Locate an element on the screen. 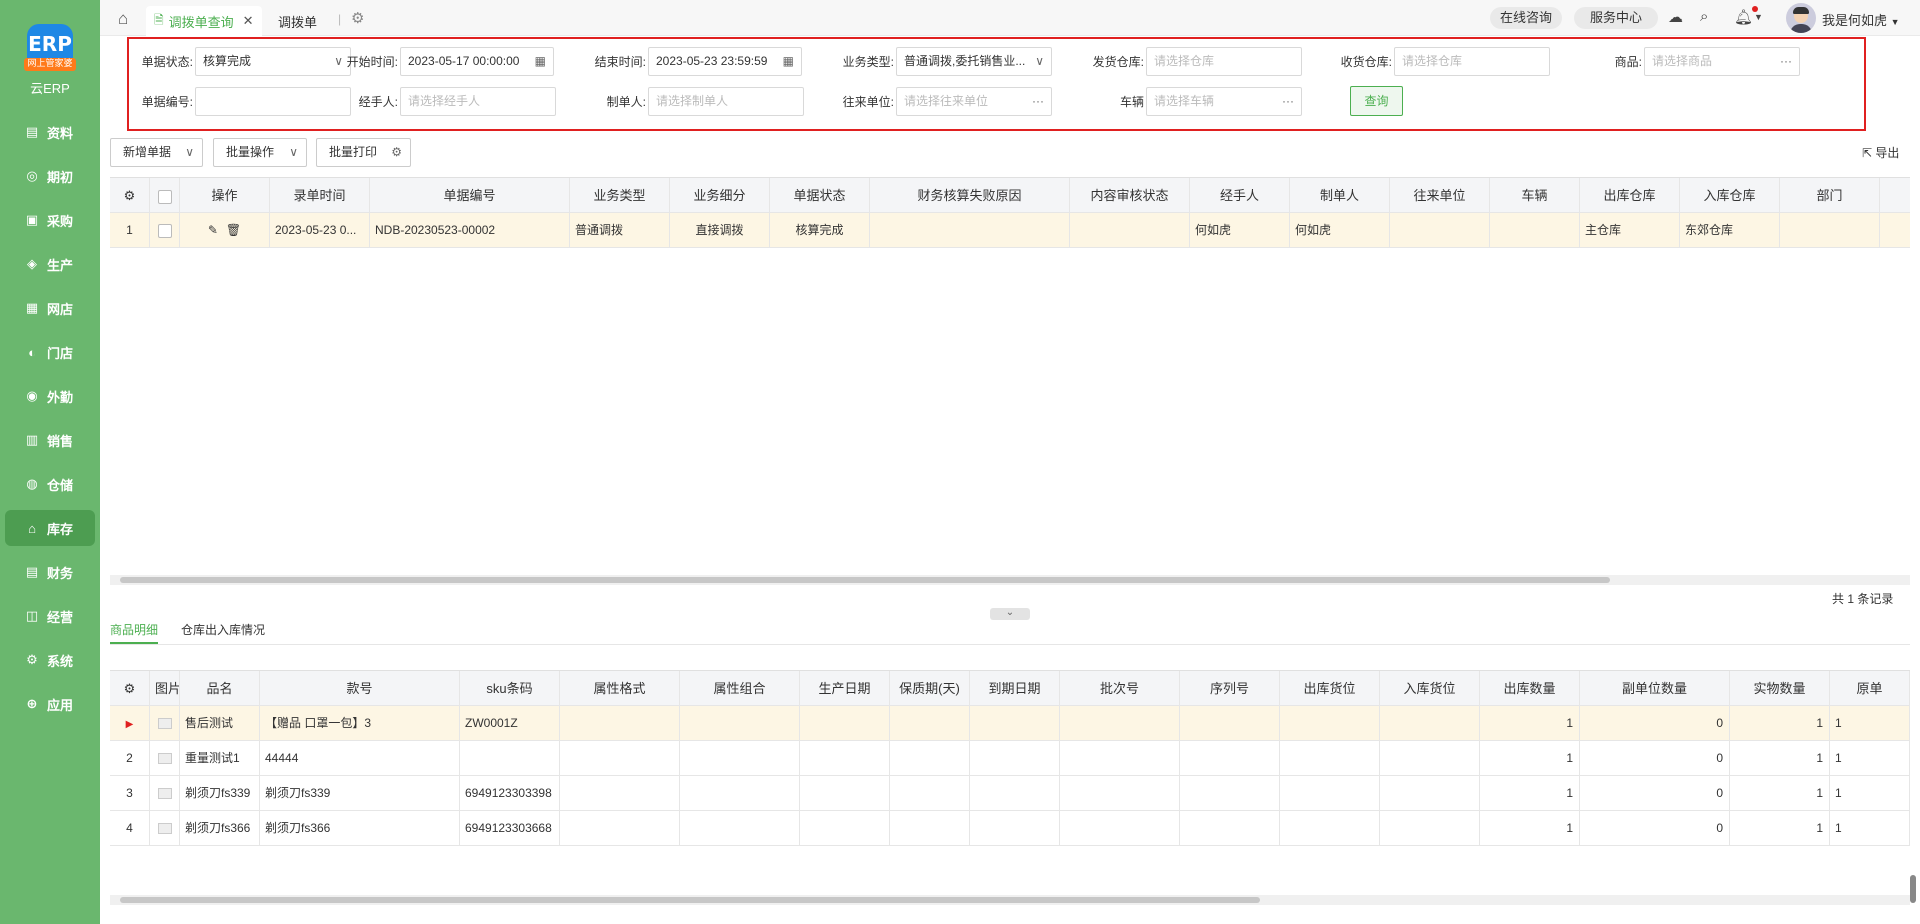  nav-item-field: ◉ 外勤 is located at coordinates (50, 396).